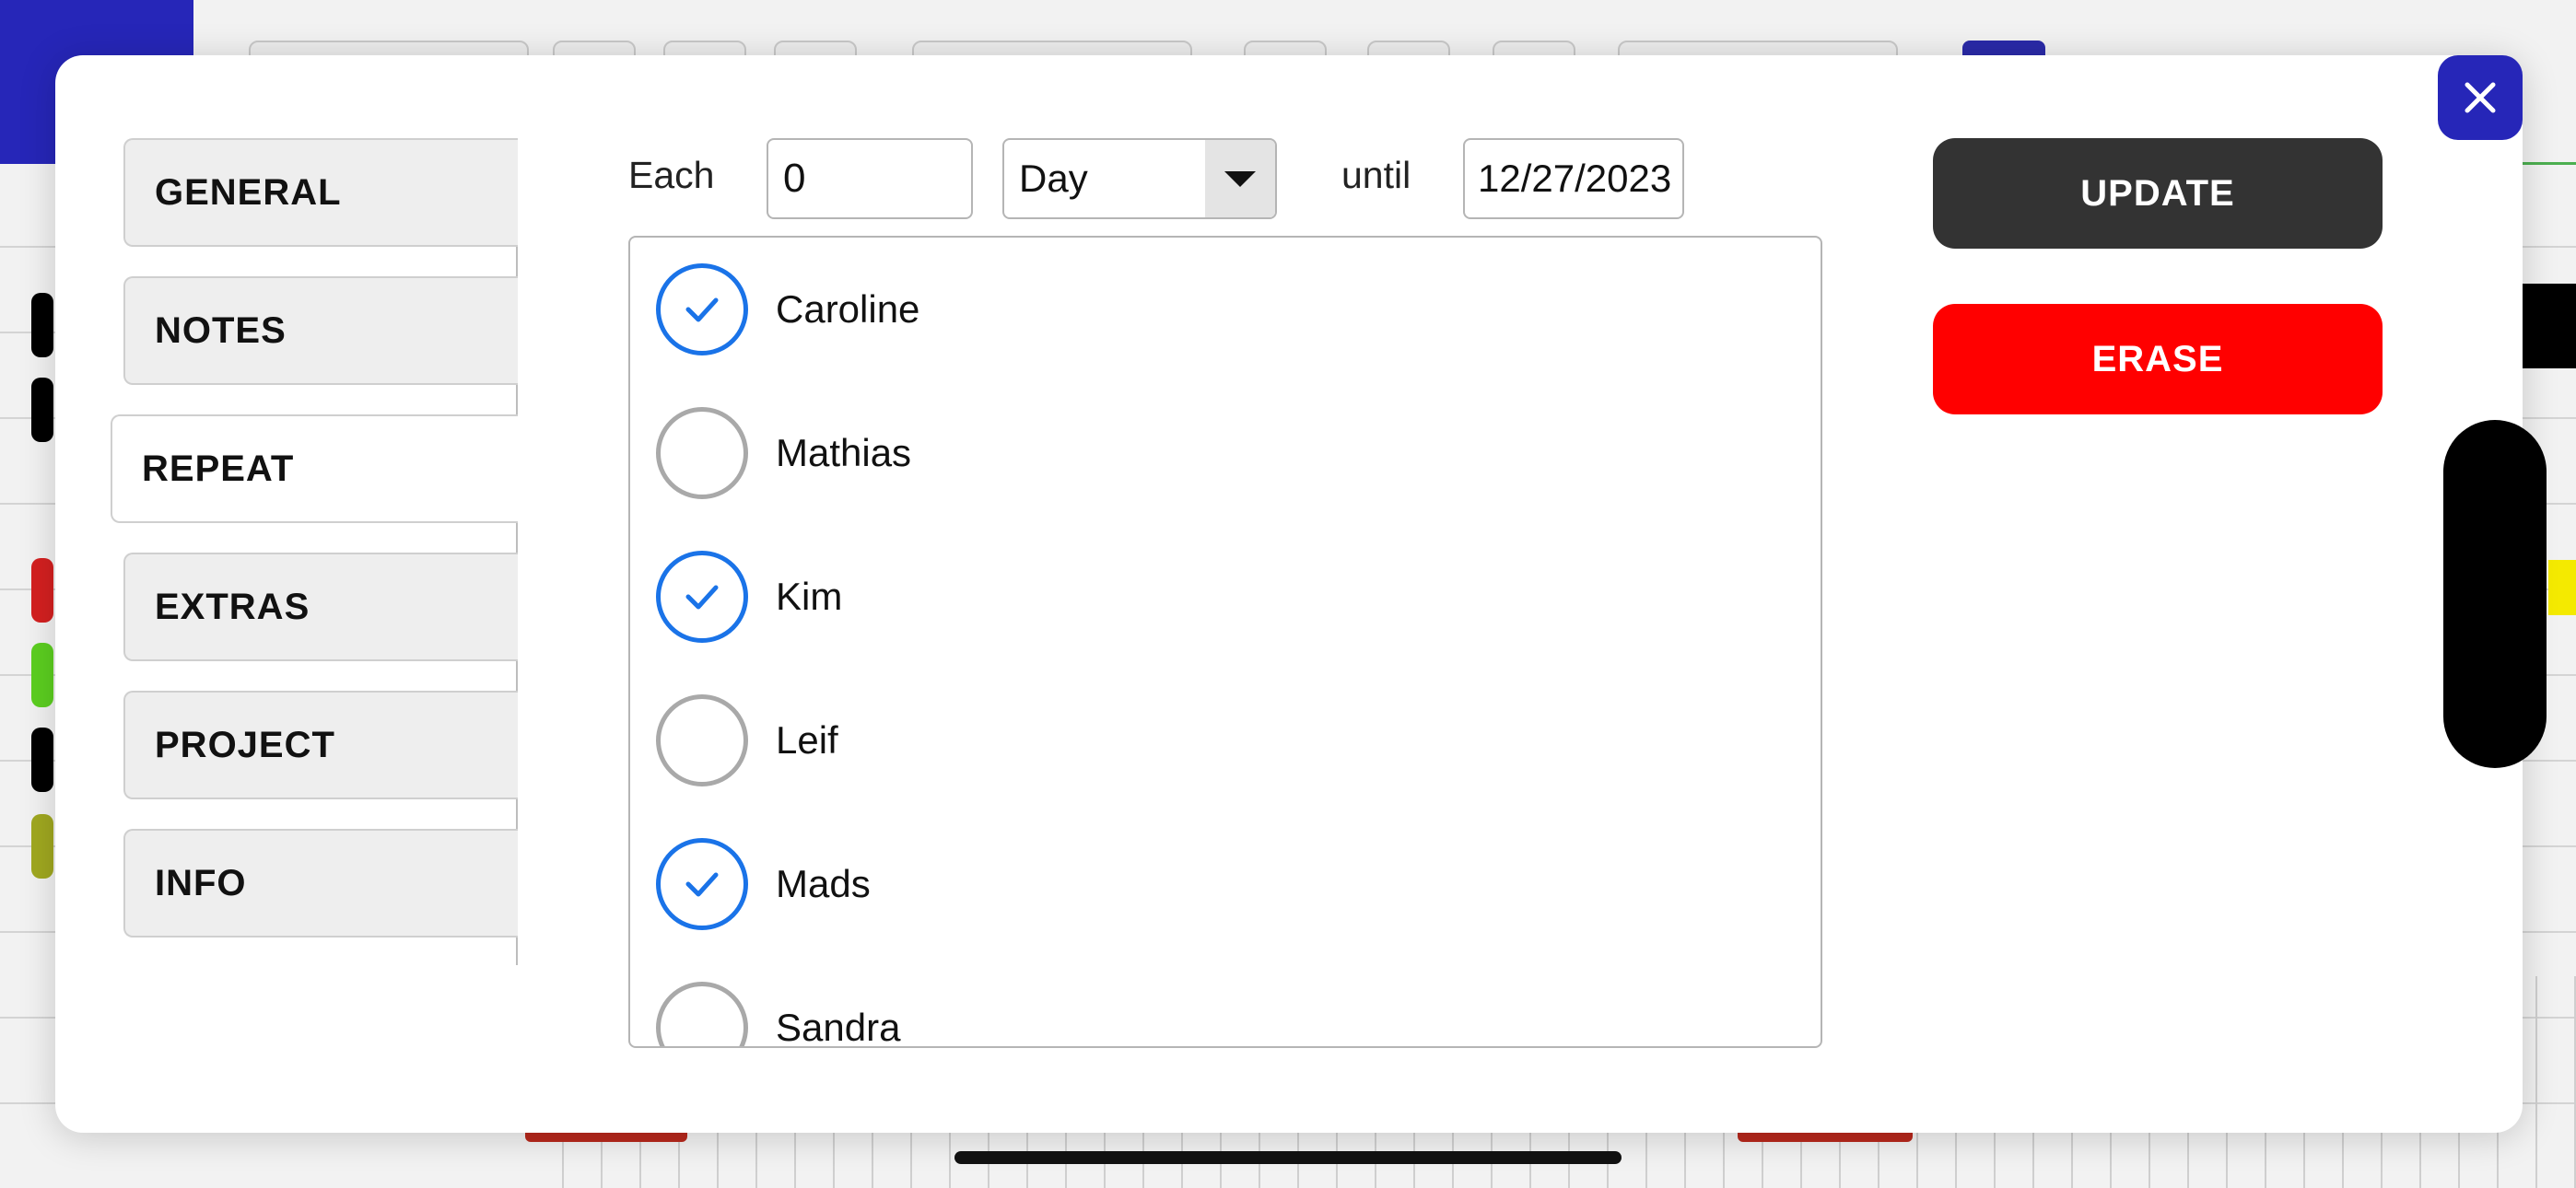 The width and height of the screenshot is (2576, 1188). I want to click on until-date-value: 12/27/2023, so click(1575, 178).